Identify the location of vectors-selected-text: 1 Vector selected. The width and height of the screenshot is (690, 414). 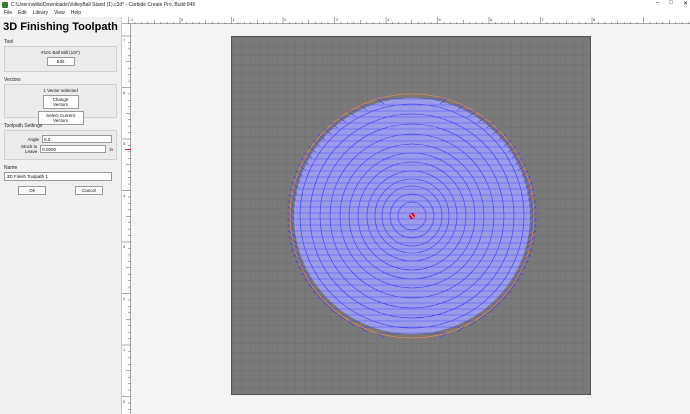
(60, 90).